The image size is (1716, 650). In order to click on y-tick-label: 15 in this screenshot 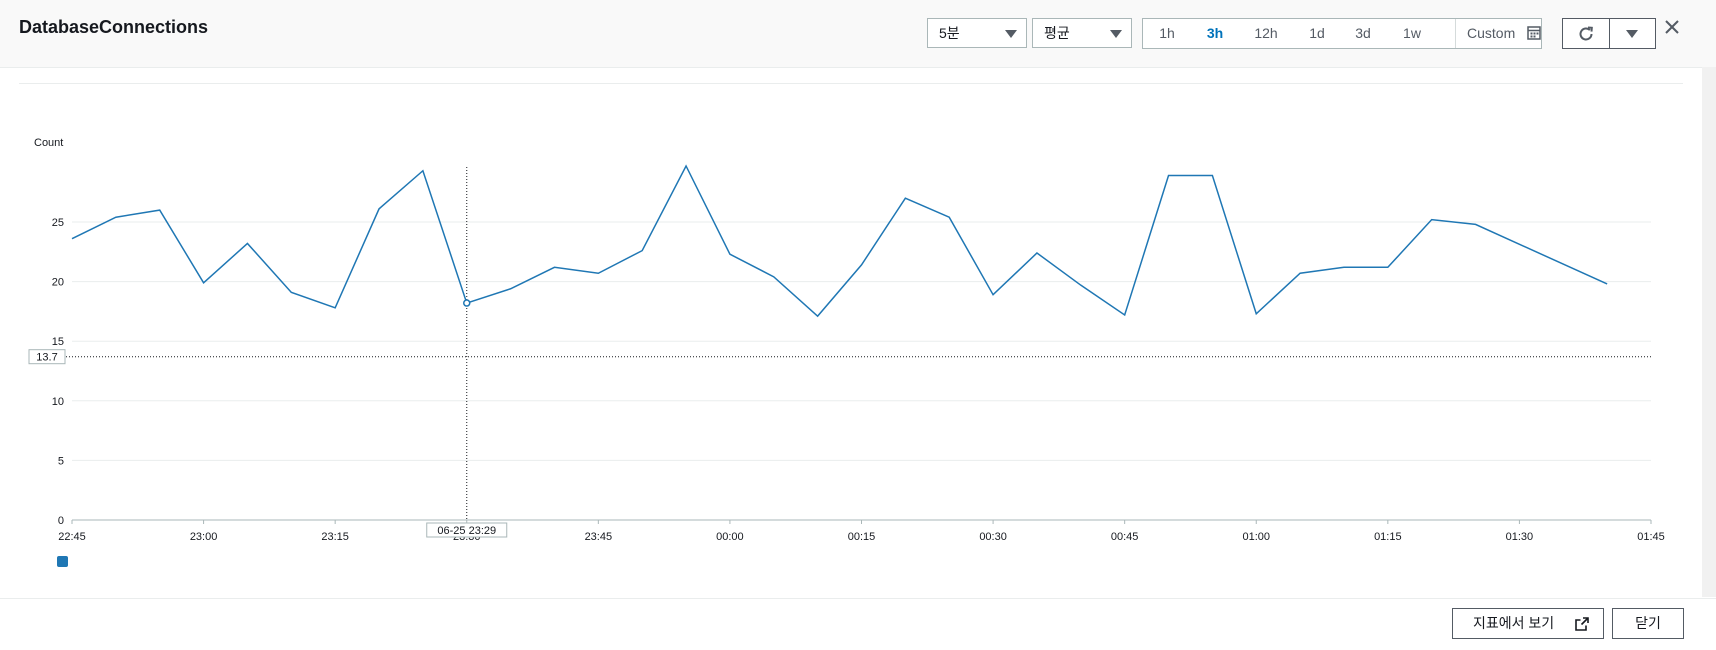, I will do `click(58, 342)`.